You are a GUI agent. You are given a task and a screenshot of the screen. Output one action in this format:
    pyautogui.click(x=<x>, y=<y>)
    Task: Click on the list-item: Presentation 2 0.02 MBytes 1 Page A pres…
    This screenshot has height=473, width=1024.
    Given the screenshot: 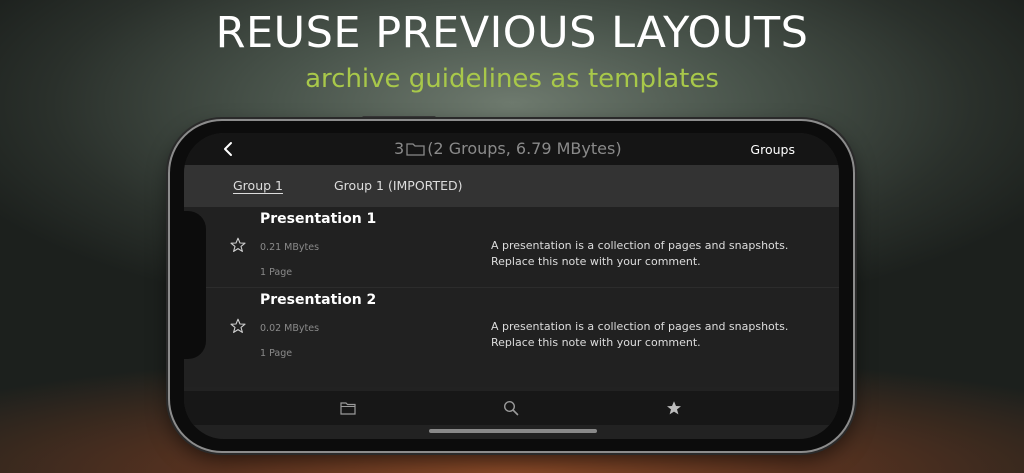 What is the action you would take?
    pyautogui.click(x=511, y=327)
    